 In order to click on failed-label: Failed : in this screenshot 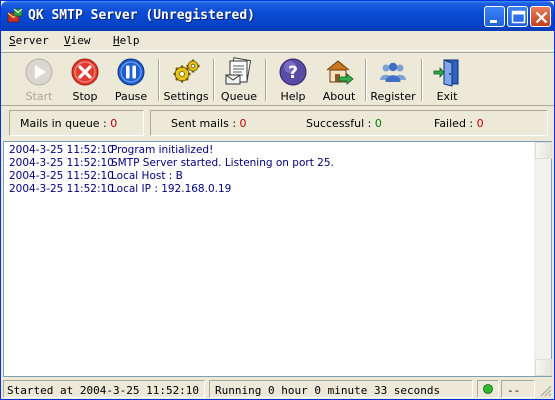, I will do `click(454, 123)`.